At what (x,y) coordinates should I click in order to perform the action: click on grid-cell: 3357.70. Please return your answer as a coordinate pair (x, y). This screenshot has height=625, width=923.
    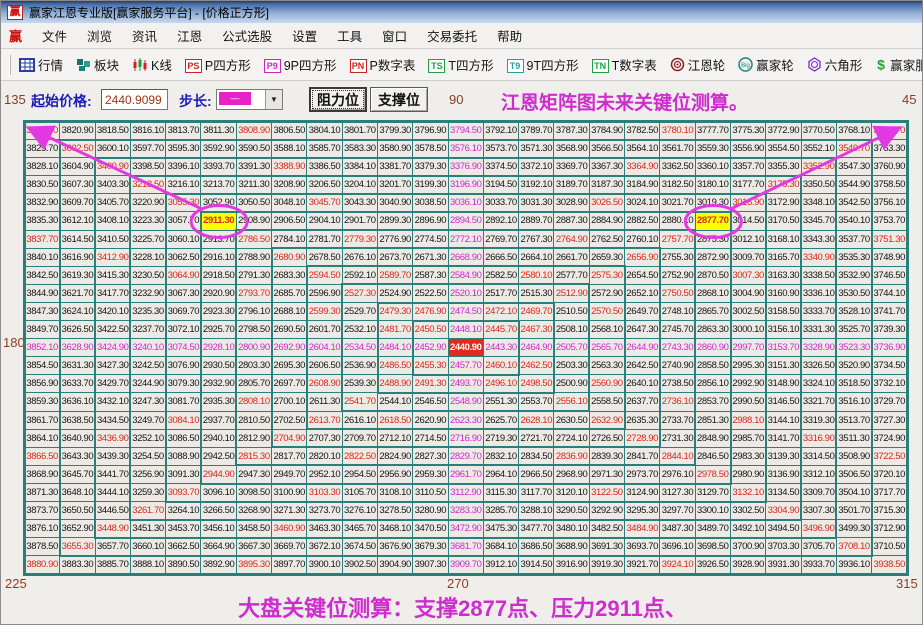
    Looking at the image, I should click on (748, 167).